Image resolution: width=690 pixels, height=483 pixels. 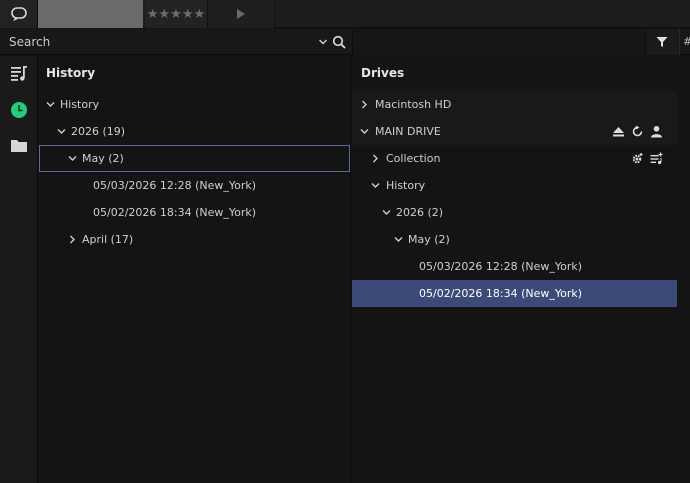 What do you see at coordinates (90, 14) in the screenshot?
I see `waveform-display` at bounding box center [90, 14].